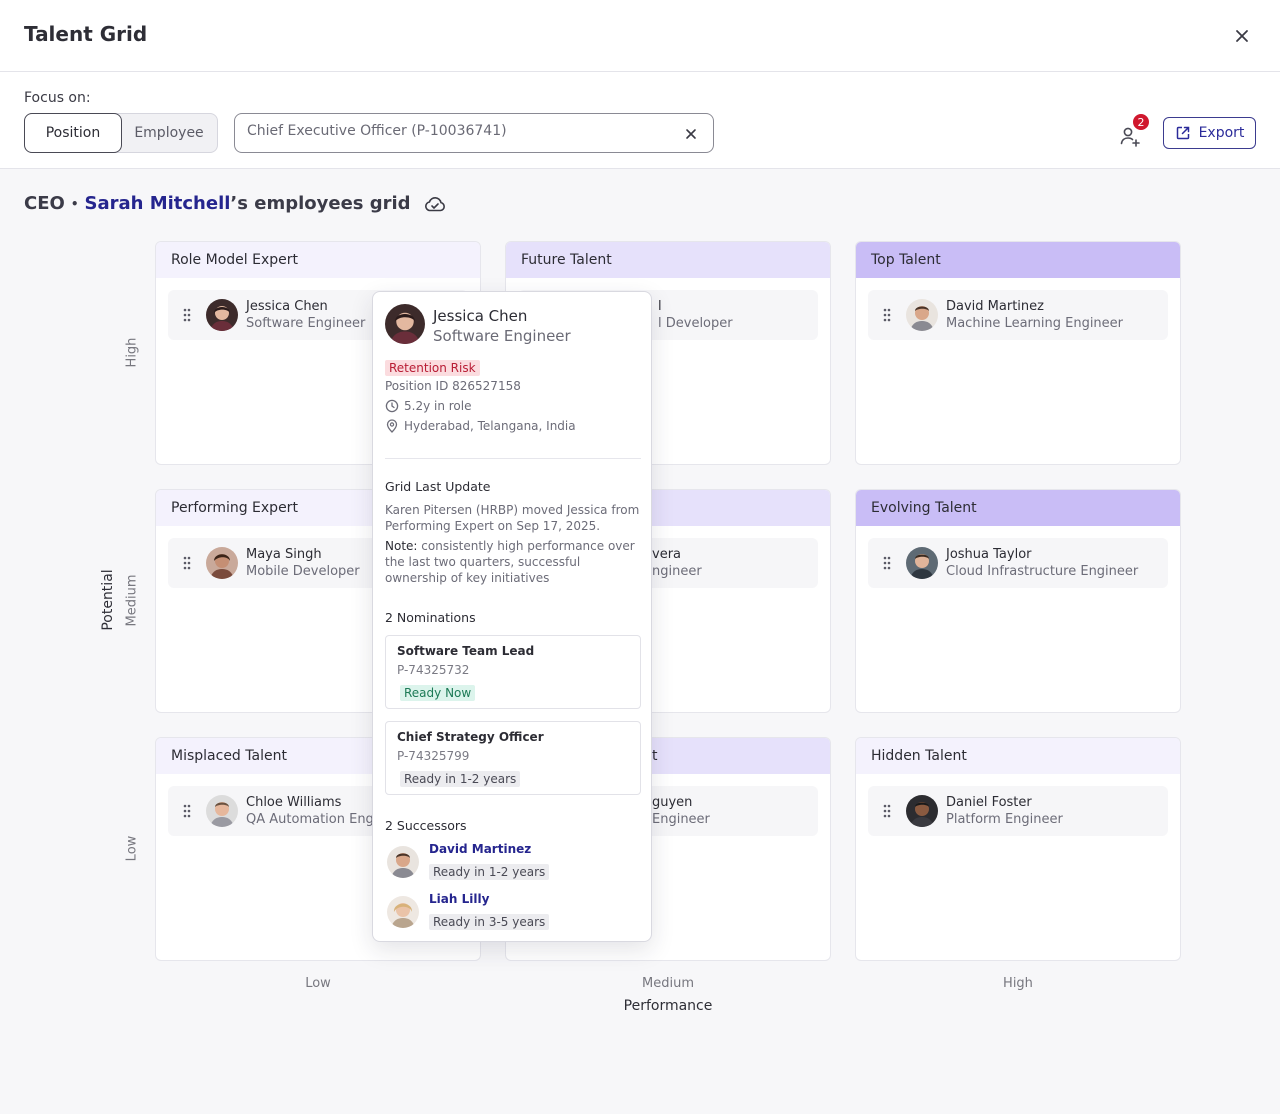 The height and width of the screenshot is (1114, 1280). Describe the element at coordinates (502, 336) in the screenshot. I see `popover-role: Software Engineer` at that location.